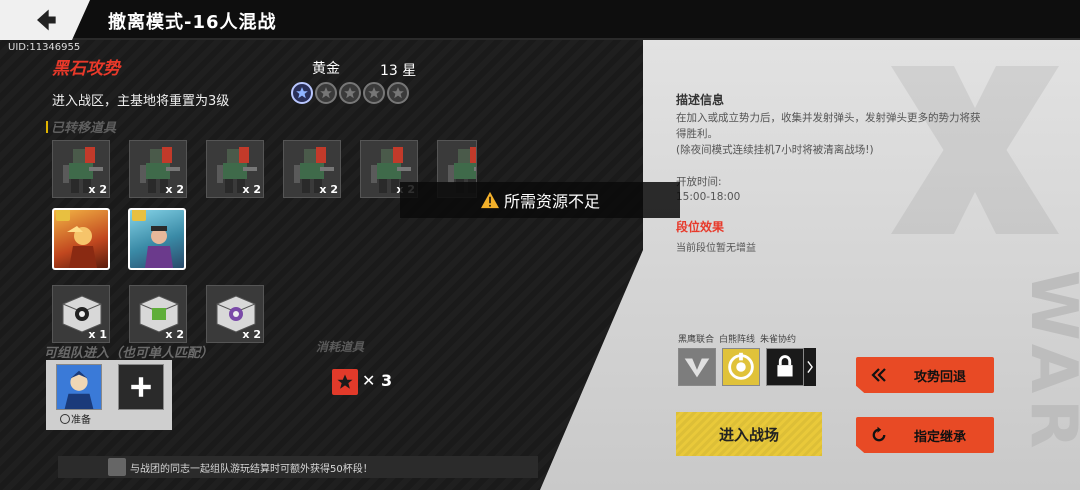  What do you see at coordinates (86, 69) in the screenshot?
I see `mode-name: 黑石攻势` at bounding box center [86, 69].